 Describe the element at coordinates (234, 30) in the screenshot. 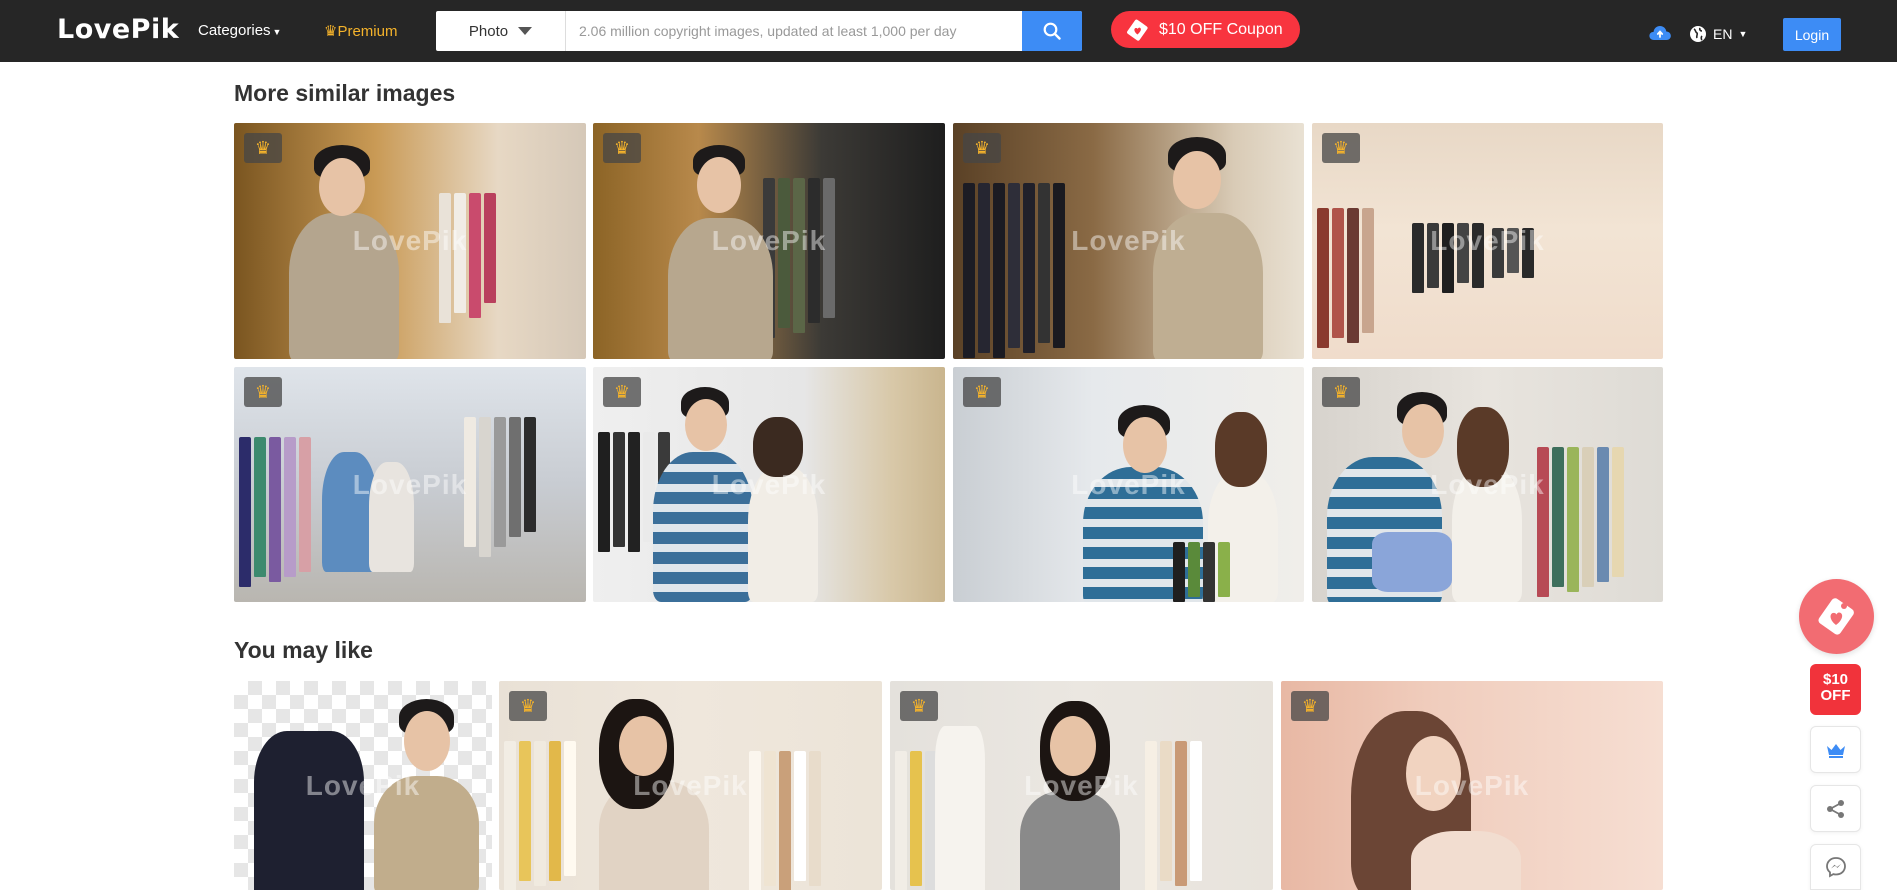

I see `categories-label: Categories` at that location.